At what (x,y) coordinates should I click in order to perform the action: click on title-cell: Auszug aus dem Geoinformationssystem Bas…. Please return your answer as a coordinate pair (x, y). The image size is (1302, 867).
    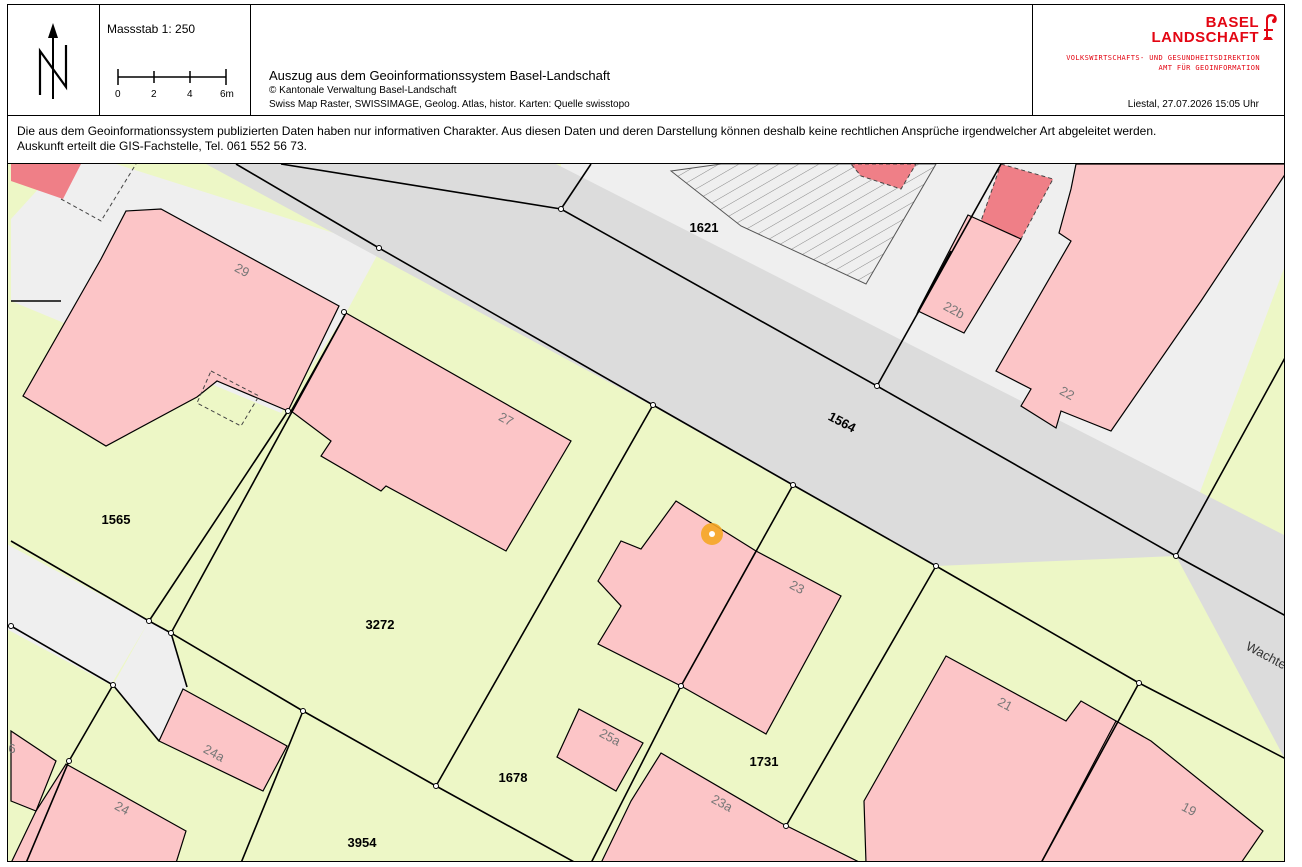
    Looking at the image, I should click on (642, 60).